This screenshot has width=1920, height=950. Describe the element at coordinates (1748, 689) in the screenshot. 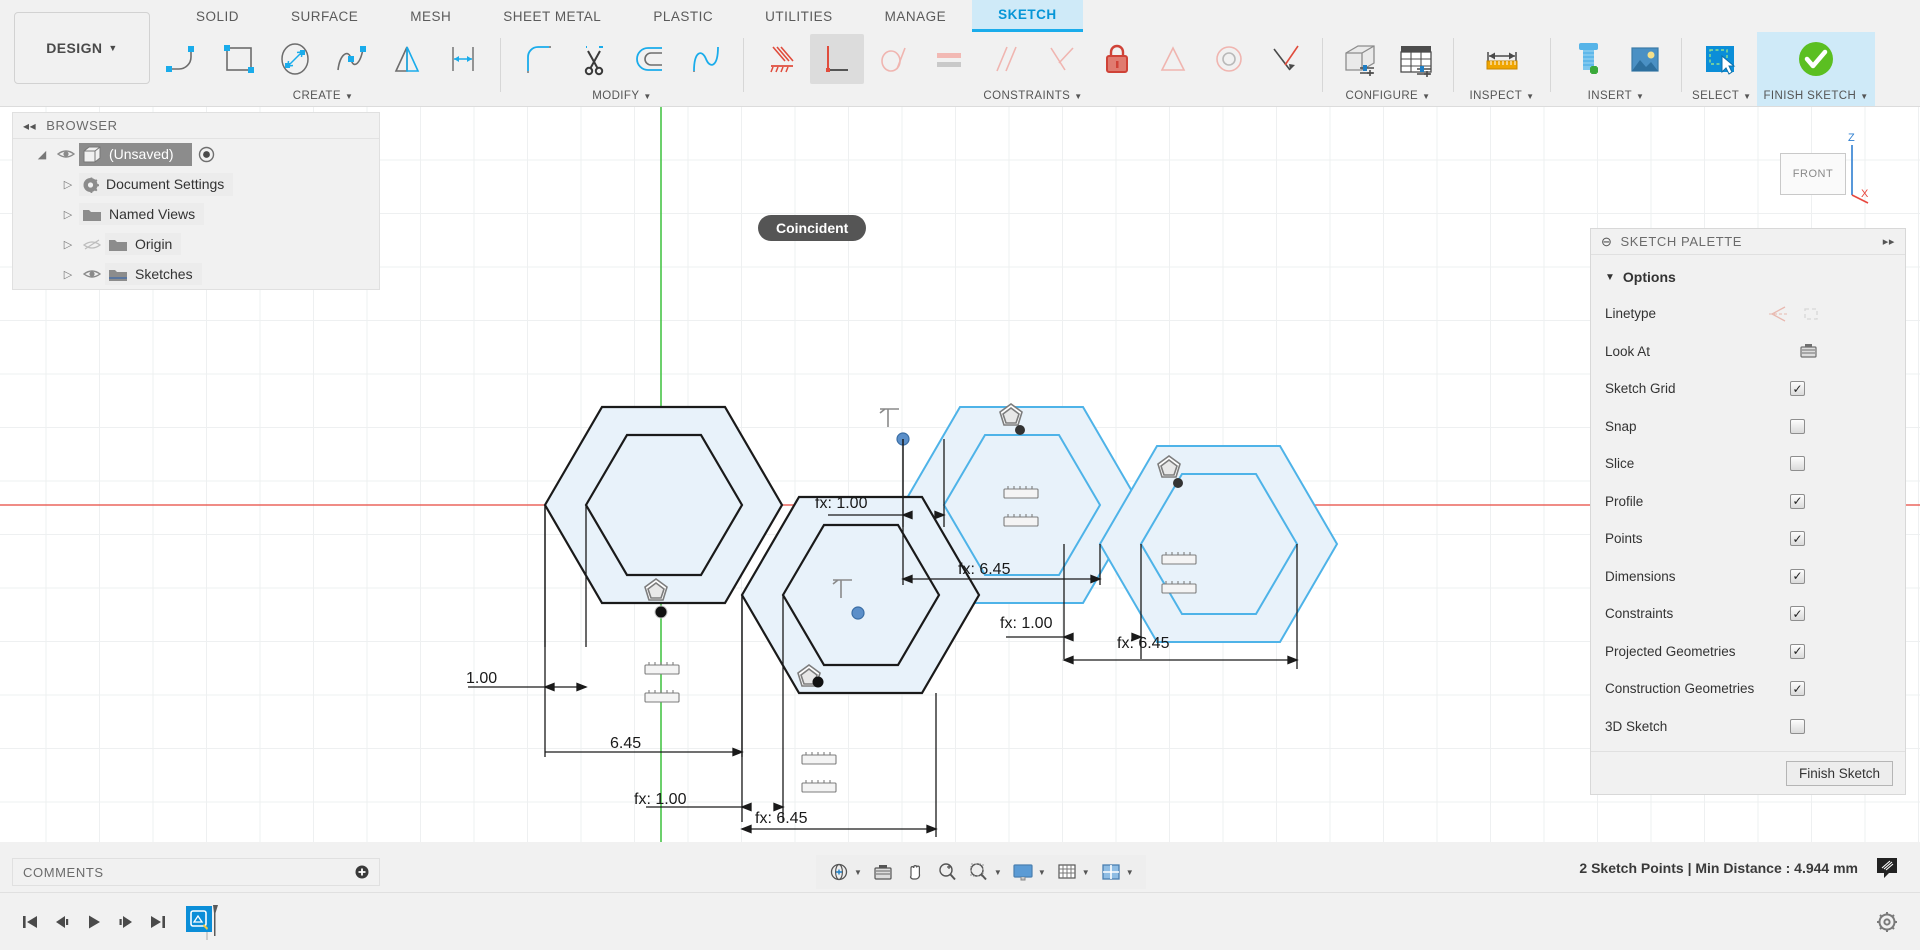

I see `option-construction-geometries: Construction Geometries ✓` at that location.